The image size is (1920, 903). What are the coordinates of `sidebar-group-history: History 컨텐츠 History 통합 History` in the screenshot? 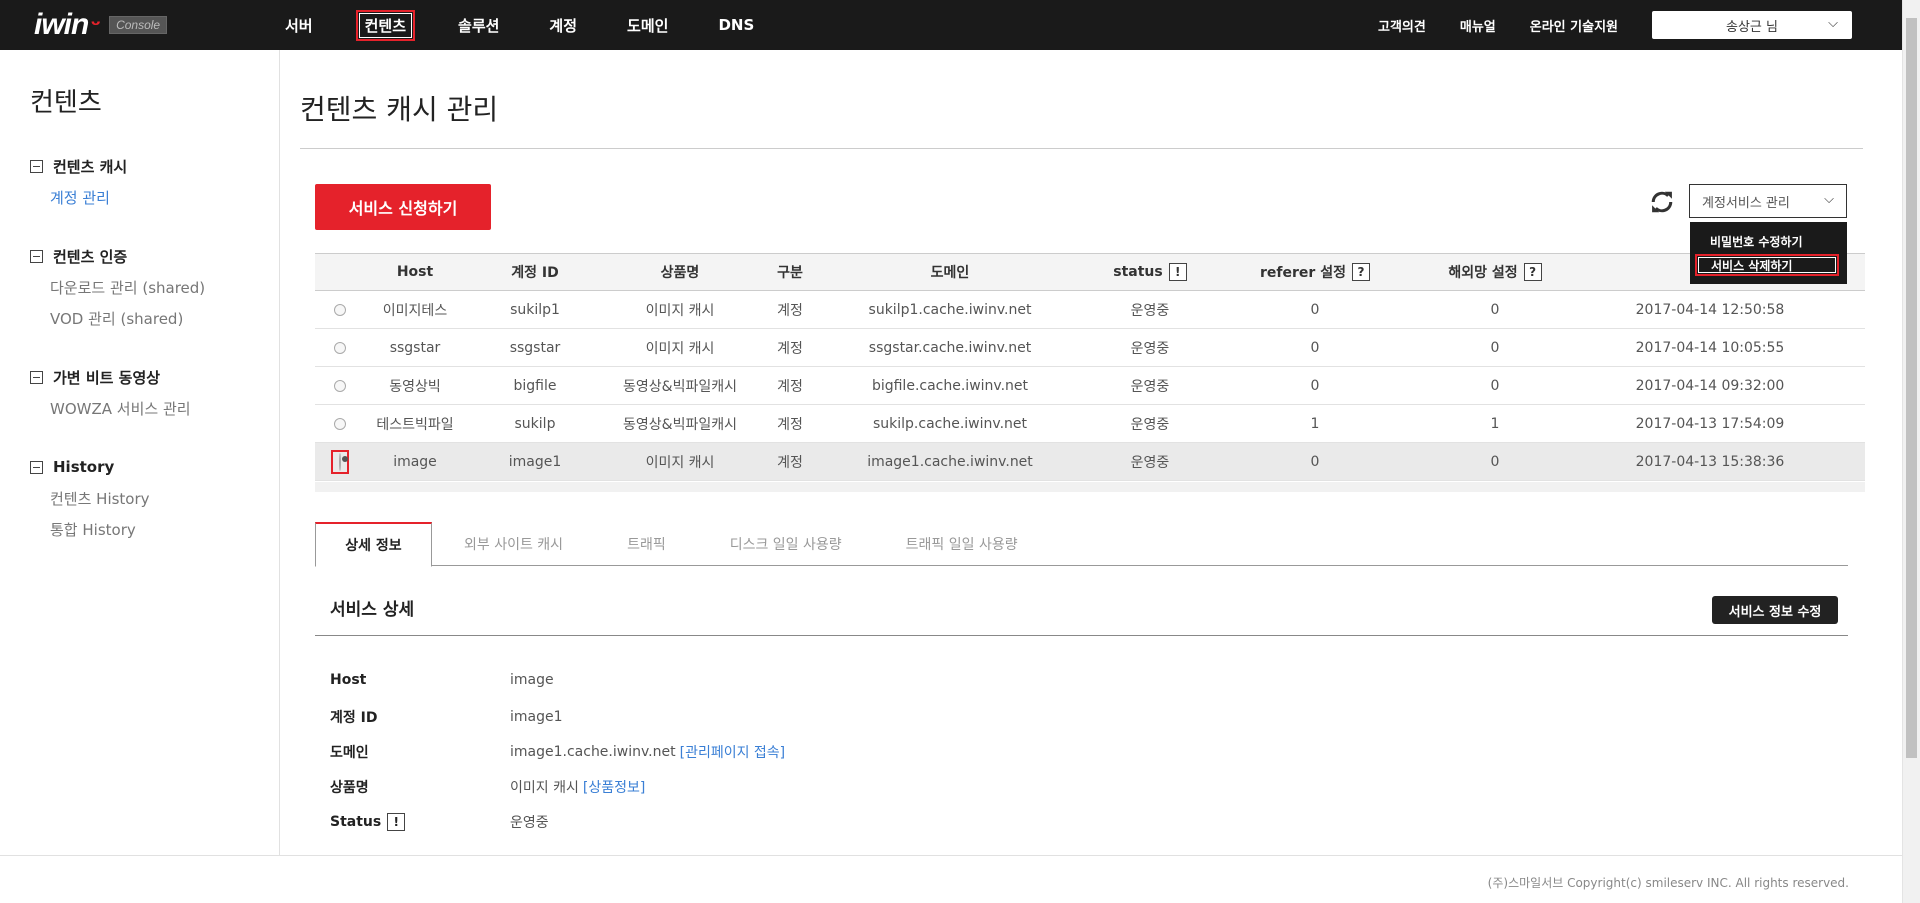 It's located at (90, 498).